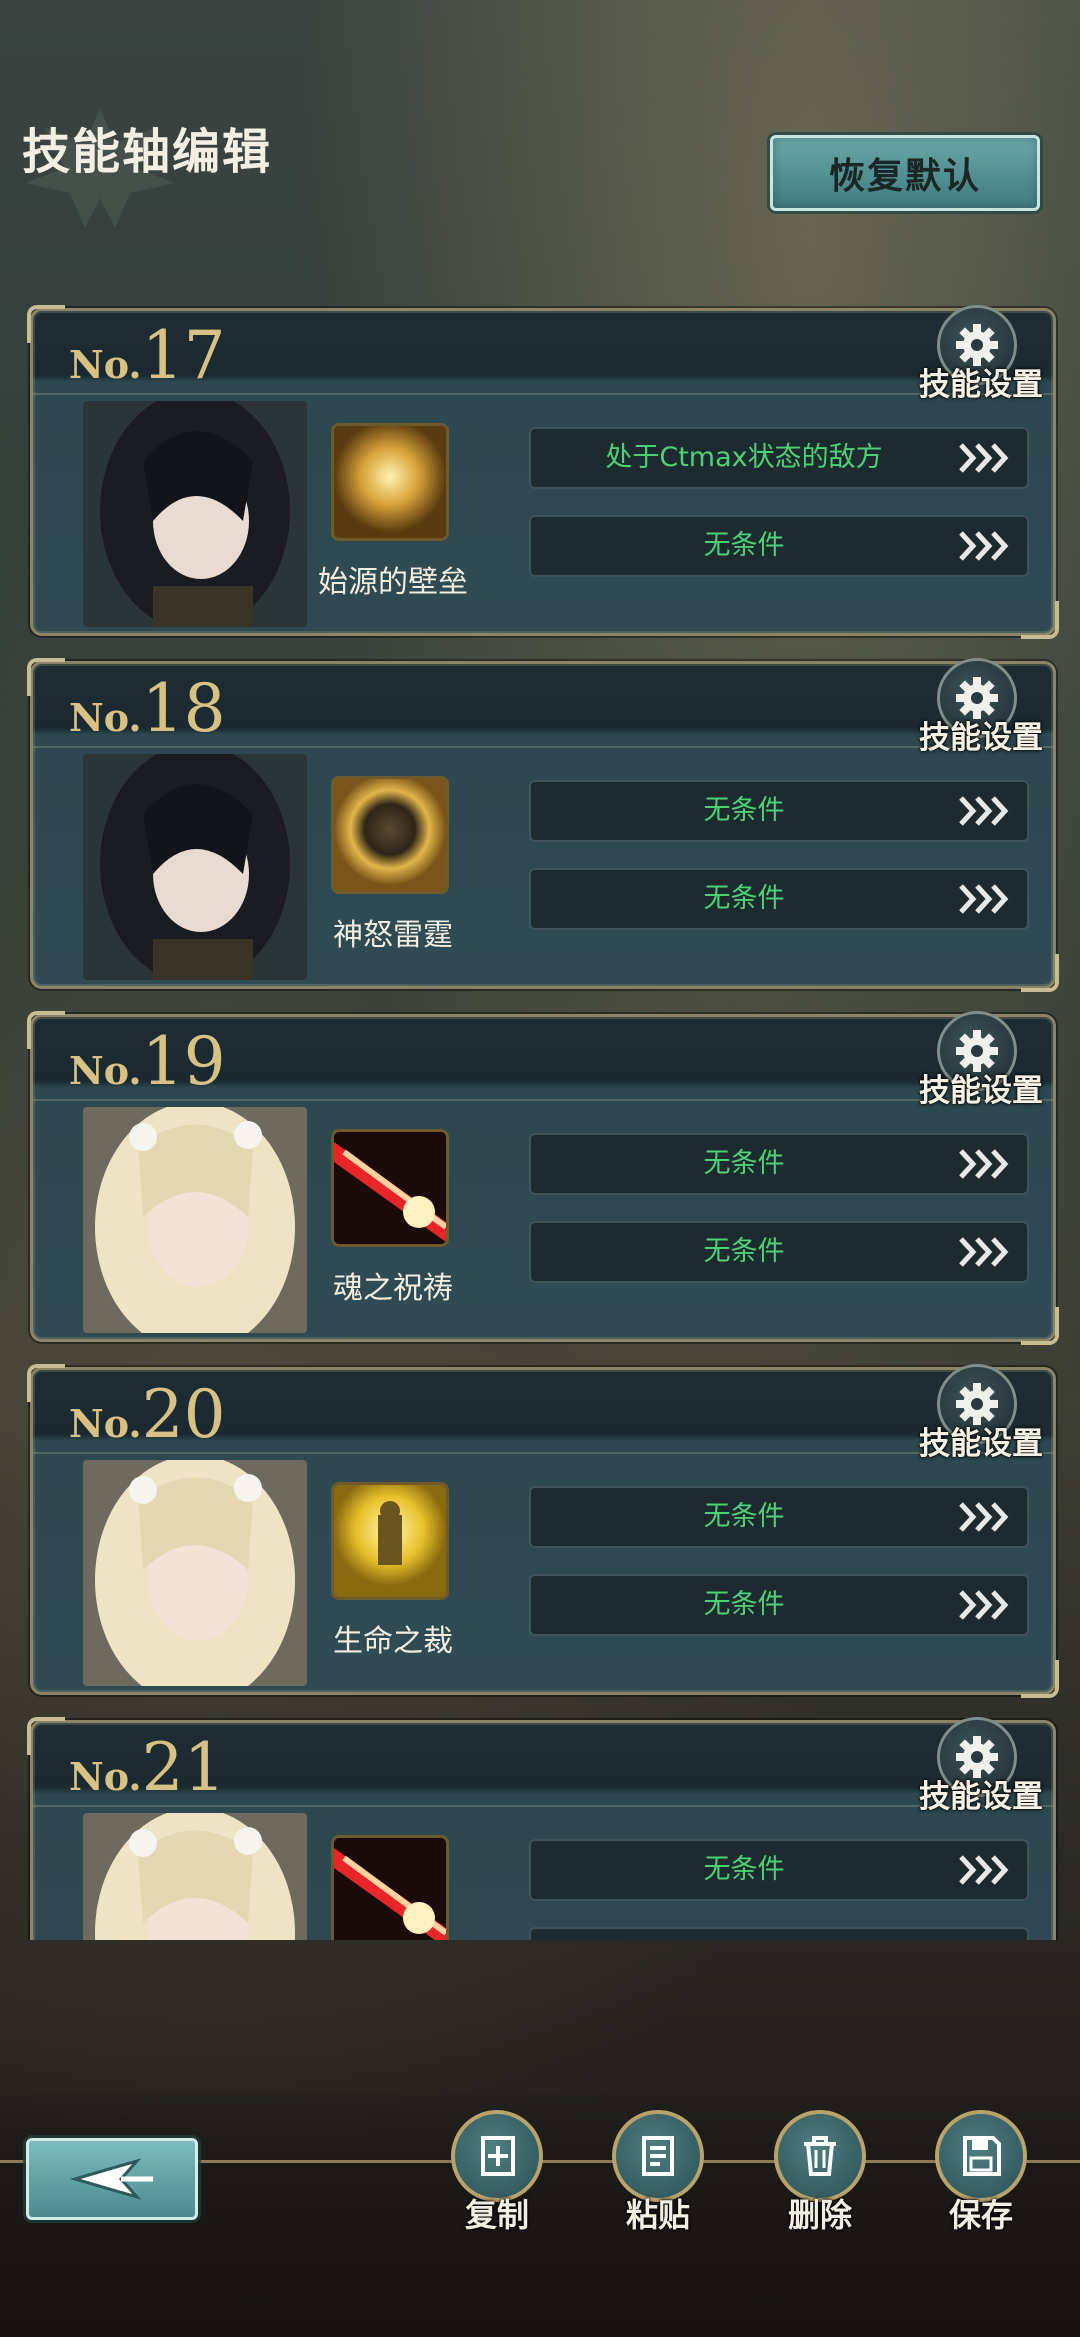 The height and width of the screenshot is (2337, 1080). What do you see at coordinates (147, 152) in the screenshot?
I see `page-title: 技能轴编辑` at bounding box center [147, 152].